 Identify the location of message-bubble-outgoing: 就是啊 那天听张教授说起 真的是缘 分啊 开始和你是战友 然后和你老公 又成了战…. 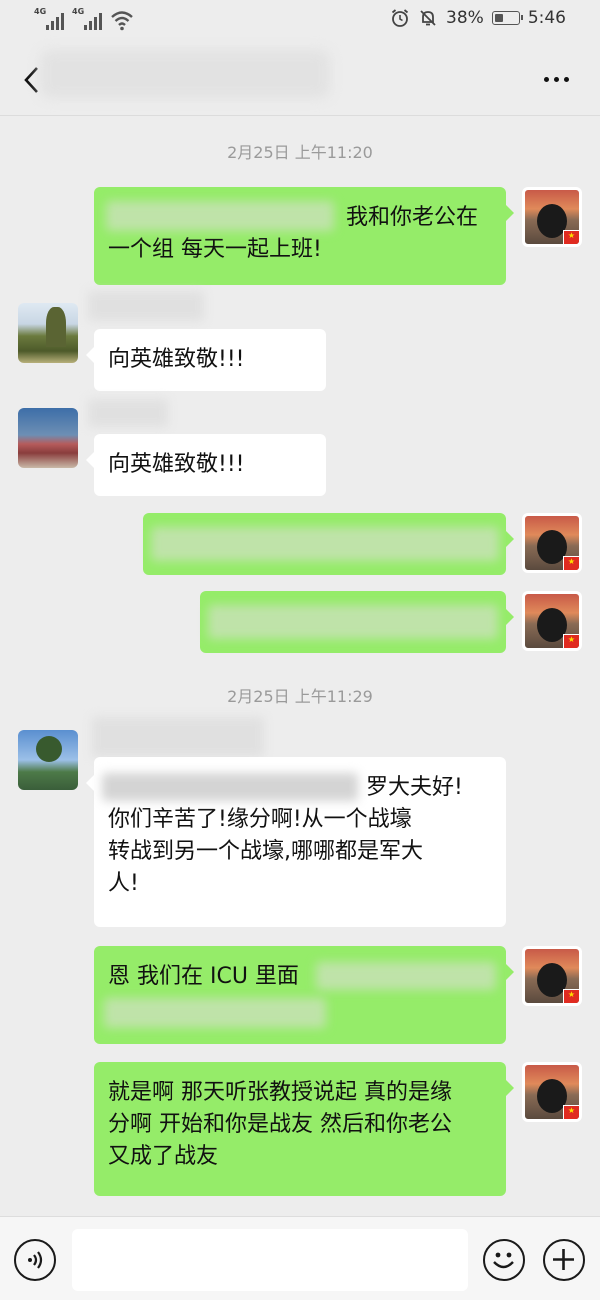
(304, 1129).